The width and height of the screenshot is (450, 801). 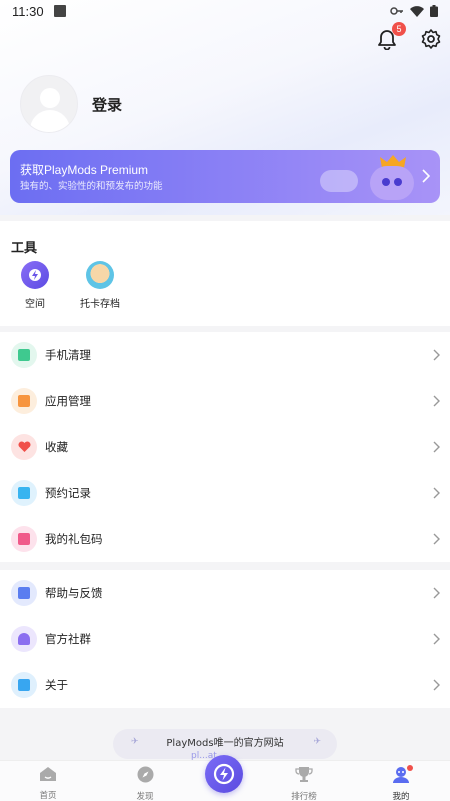 What do you see at coordinates (24, 639) in the screenshot?
I see `community-icon` at bounding box center [24, 639].